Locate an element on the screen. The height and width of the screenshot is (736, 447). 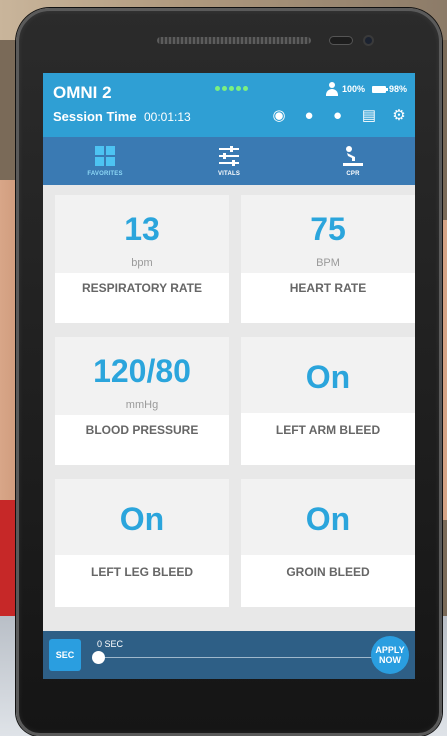
tab-bar: FAVORITES VITALS CPR is located at coordinates (229, 161).